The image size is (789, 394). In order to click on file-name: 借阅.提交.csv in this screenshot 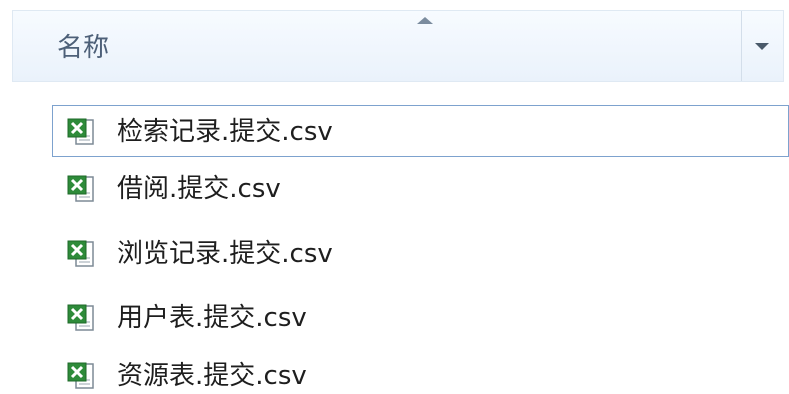, I will do `click(199, 189)`.